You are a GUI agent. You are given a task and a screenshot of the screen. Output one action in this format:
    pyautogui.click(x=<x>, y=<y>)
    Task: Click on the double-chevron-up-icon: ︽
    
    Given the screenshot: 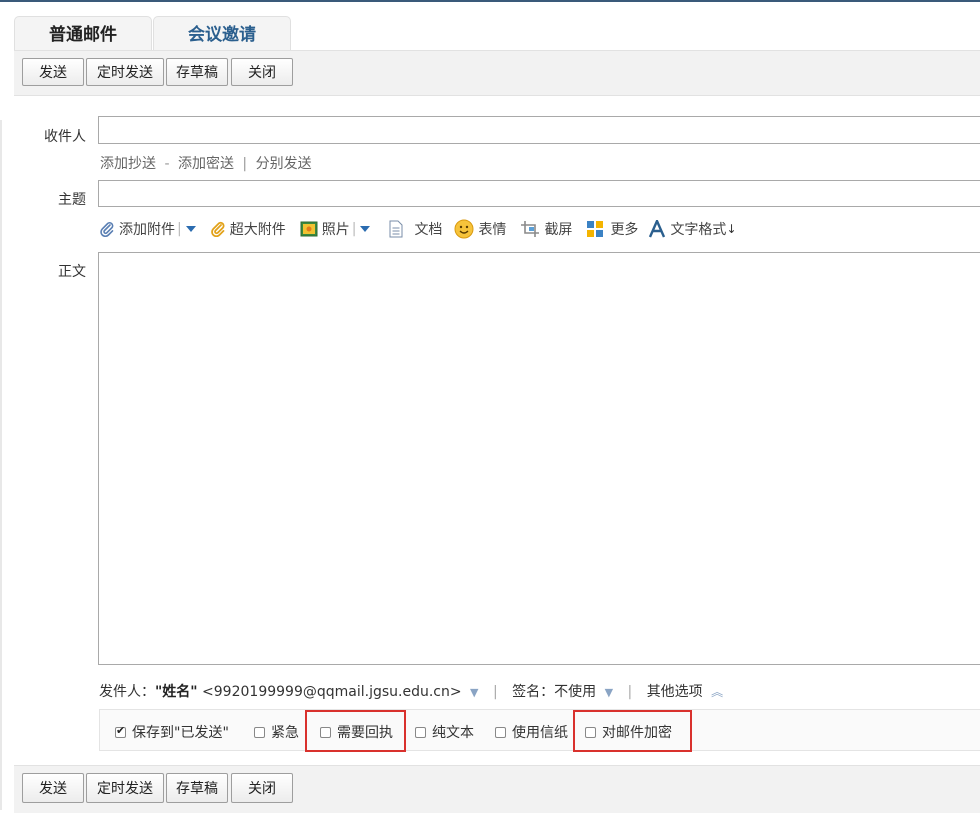 What is the action you would take?
    pyautogui.click(x=717, y=692)
    